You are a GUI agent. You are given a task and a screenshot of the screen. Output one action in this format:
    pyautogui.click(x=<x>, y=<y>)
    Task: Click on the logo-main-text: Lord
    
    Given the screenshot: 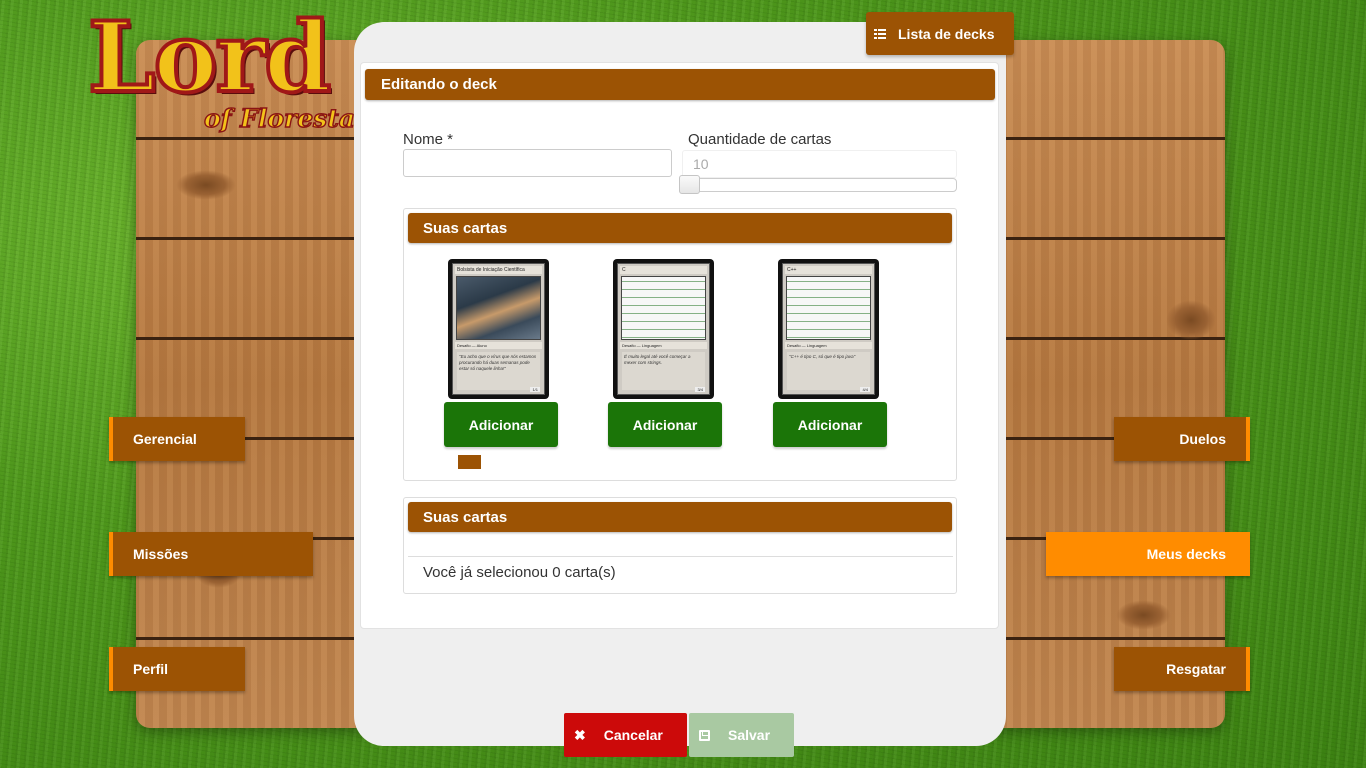 What is the action you would take?
    pyautogui.click(x=209, y=57)
    